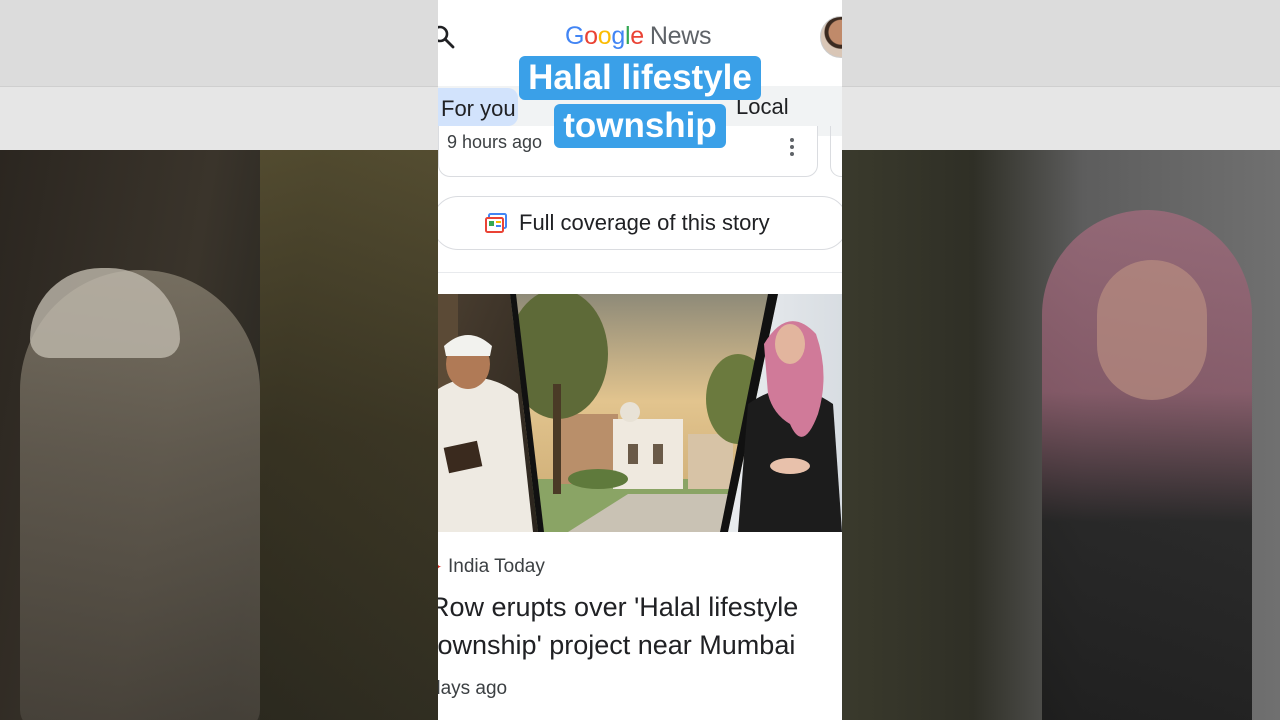 The width and height of the screenshot is (1280, 720). I want to click on logo-news-text: News, so click(680, 36).